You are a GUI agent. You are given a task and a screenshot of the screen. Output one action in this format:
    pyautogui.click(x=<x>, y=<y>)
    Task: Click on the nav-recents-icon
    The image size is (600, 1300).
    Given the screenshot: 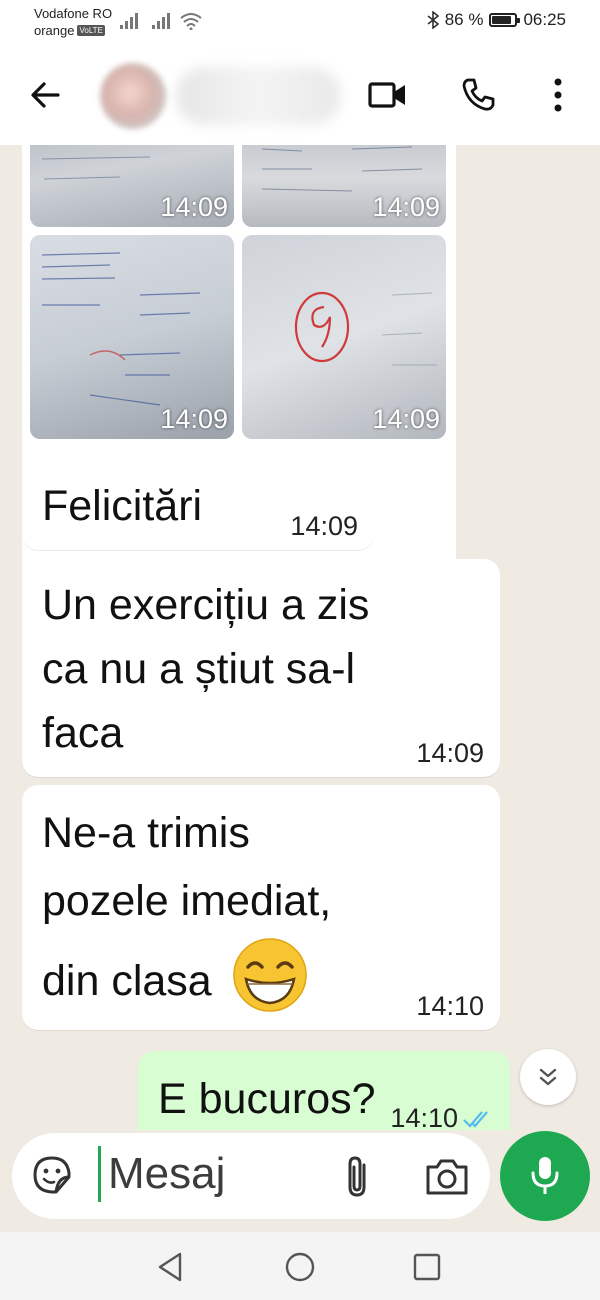 What is the action you would take?
    pyautogui.click(x=427, y=1267)
    